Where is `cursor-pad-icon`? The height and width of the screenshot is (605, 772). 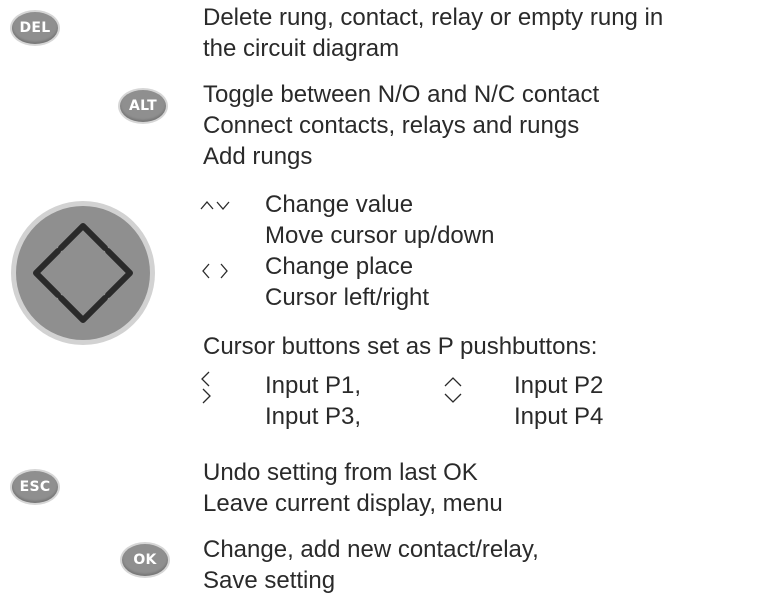
cursor-pad-icon is located at coordinates (83, 273).